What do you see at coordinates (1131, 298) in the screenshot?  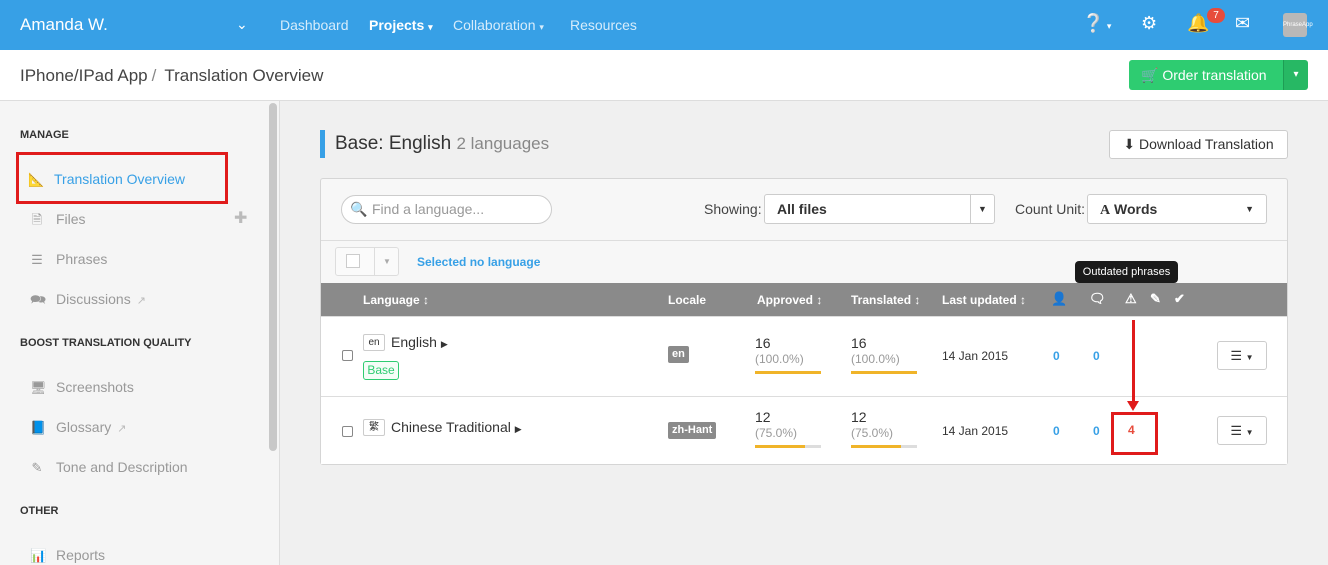 I see `warning-icon: ⚠` at bounding box center [1131, 298].